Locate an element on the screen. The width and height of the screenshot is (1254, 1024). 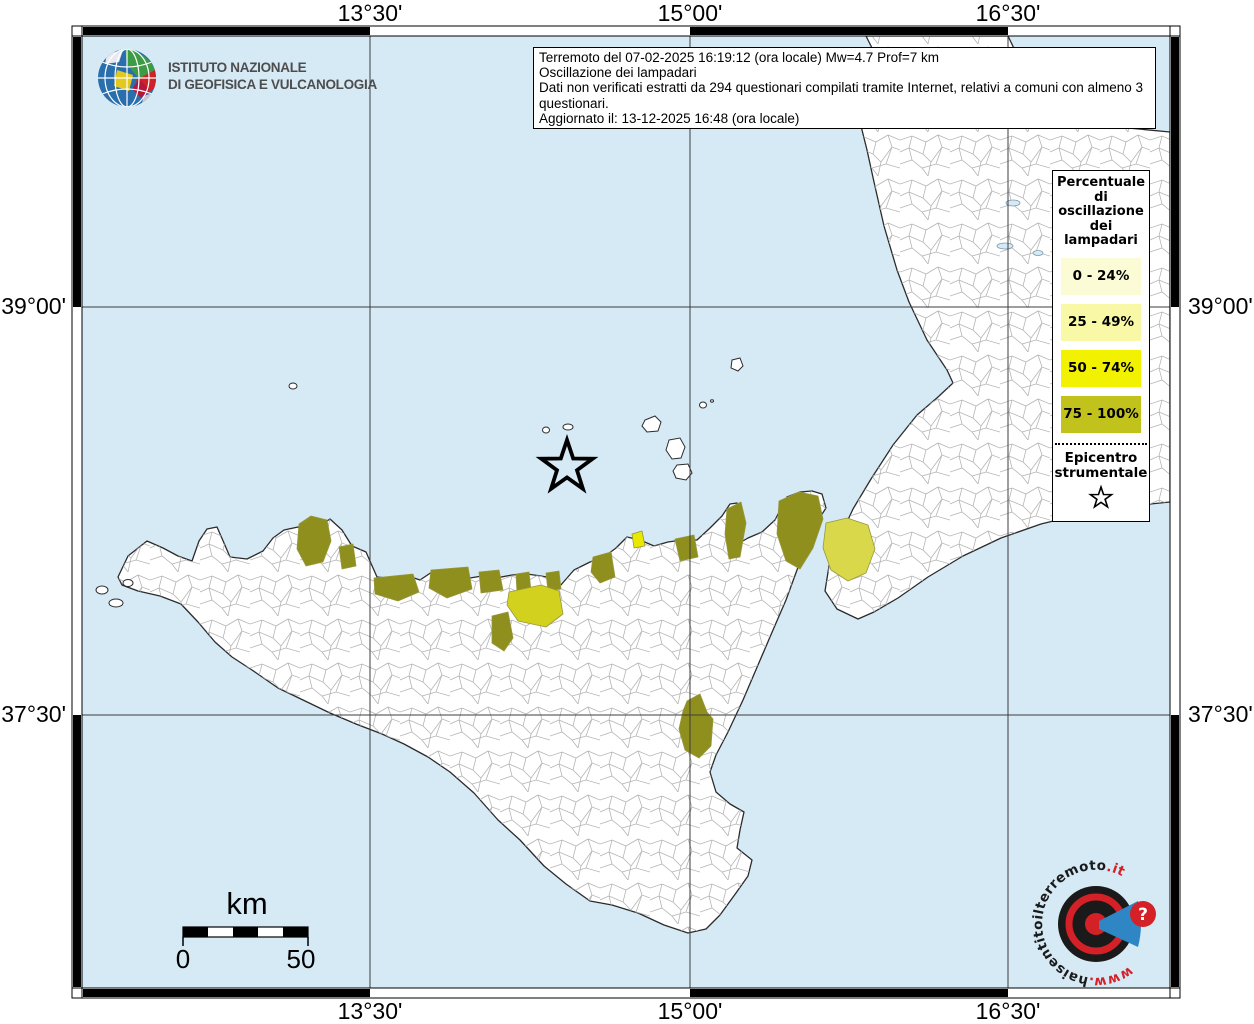
islet is located at coordinates (712, 401).